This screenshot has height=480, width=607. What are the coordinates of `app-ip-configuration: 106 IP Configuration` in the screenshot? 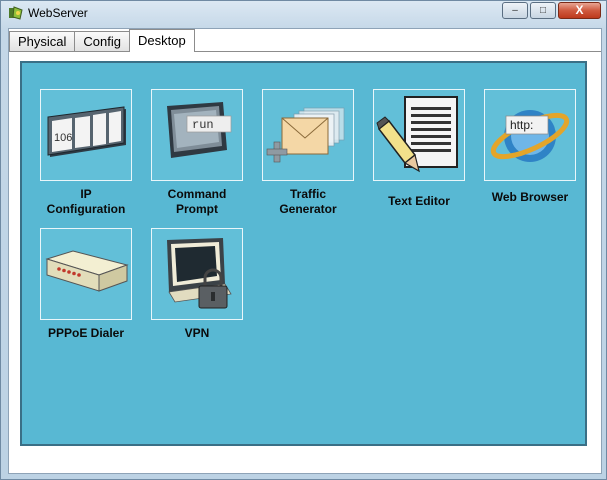 It's located at (86, 153).